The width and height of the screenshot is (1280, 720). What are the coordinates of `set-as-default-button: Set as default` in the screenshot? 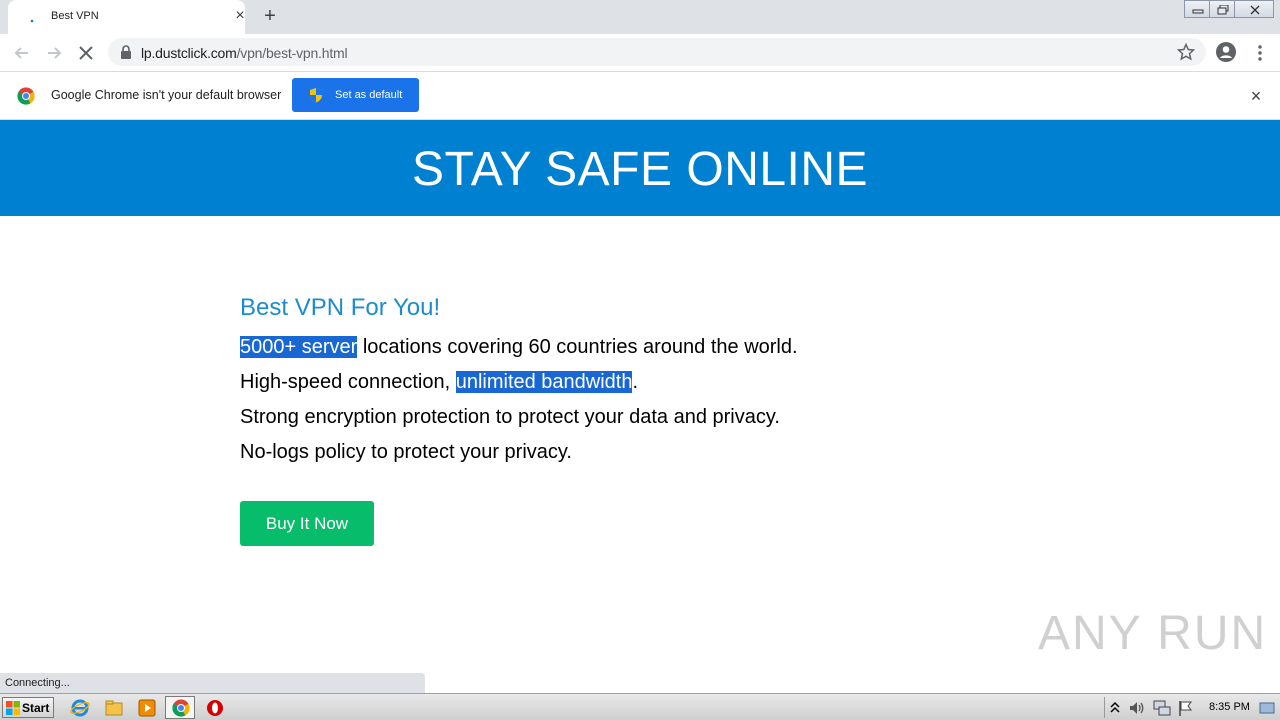 It's located at (355, 95).